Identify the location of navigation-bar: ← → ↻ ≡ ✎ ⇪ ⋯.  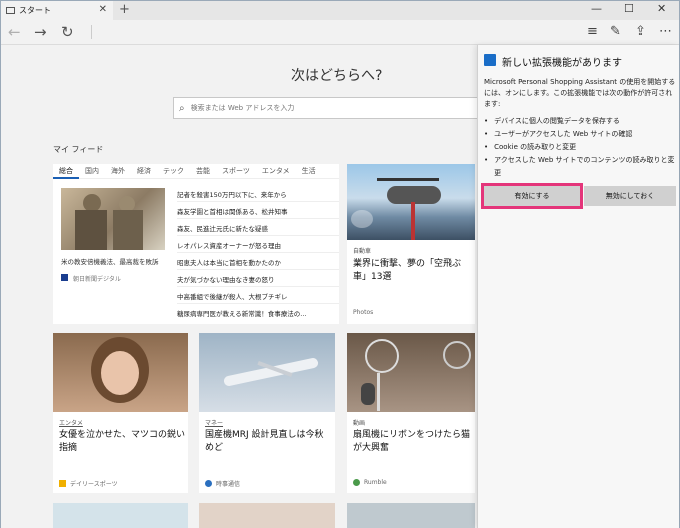
(340, 32).